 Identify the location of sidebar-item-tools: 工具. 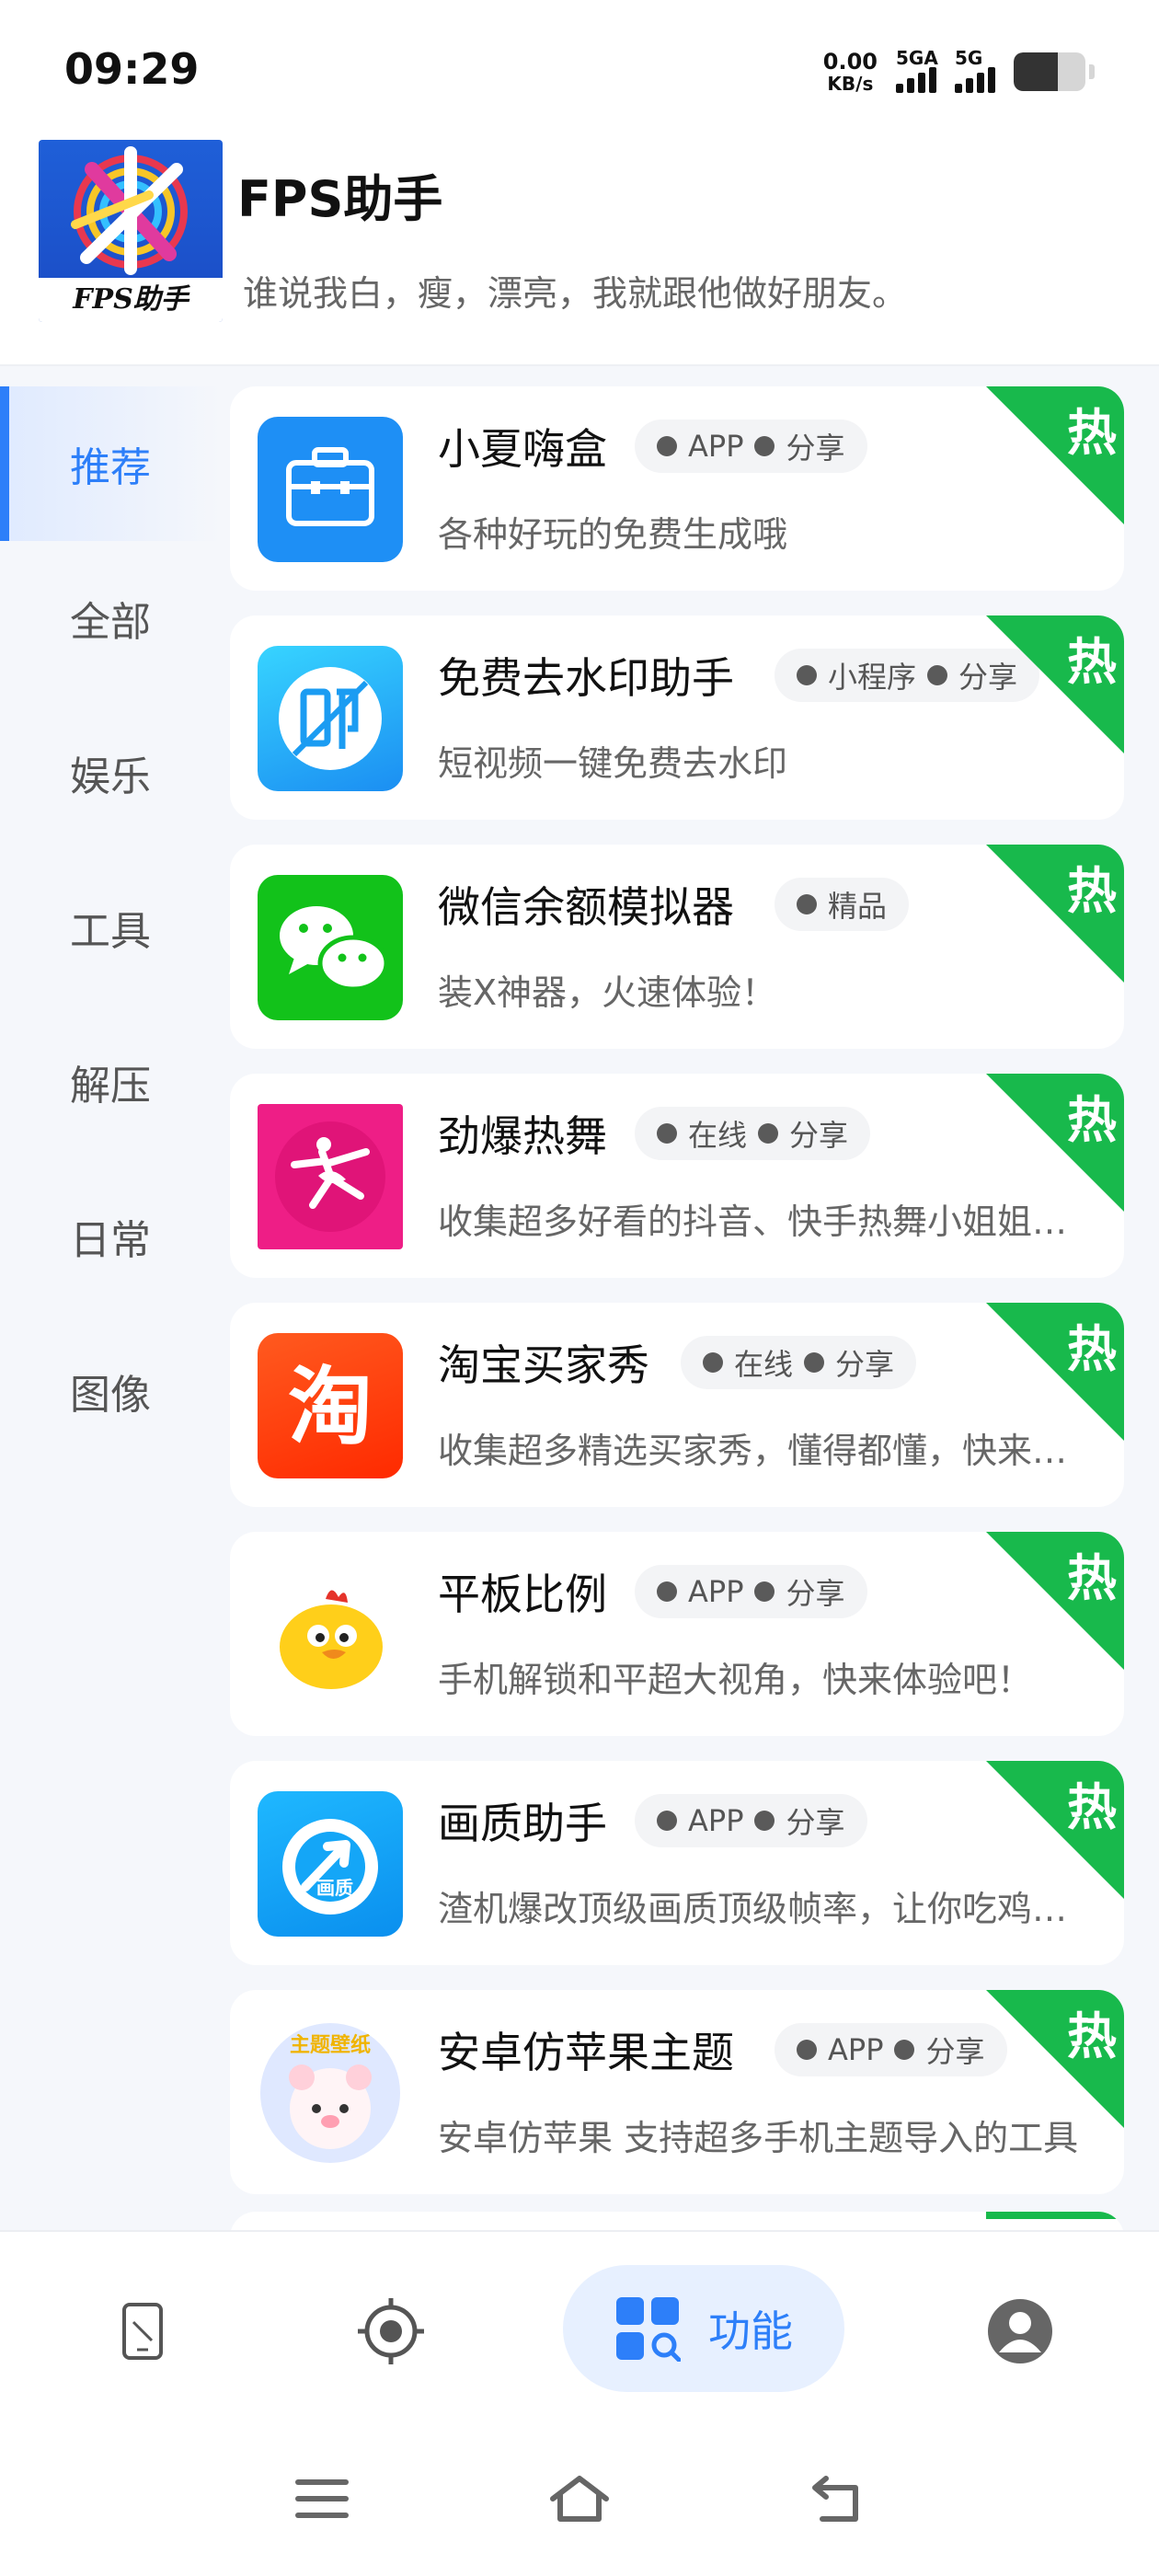
(110, 927).